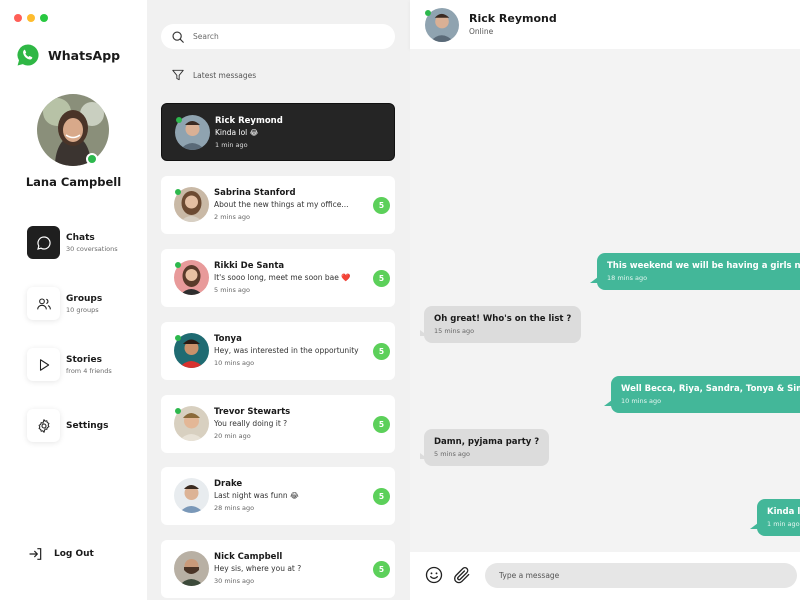  I want to click on message-time: 1 min ago, so click(783, 524).